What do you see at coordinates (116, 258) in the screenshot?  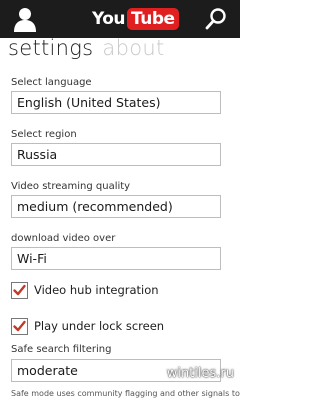 I see `download-over-select: Wi-Fi` at bounding box center [116, 258].